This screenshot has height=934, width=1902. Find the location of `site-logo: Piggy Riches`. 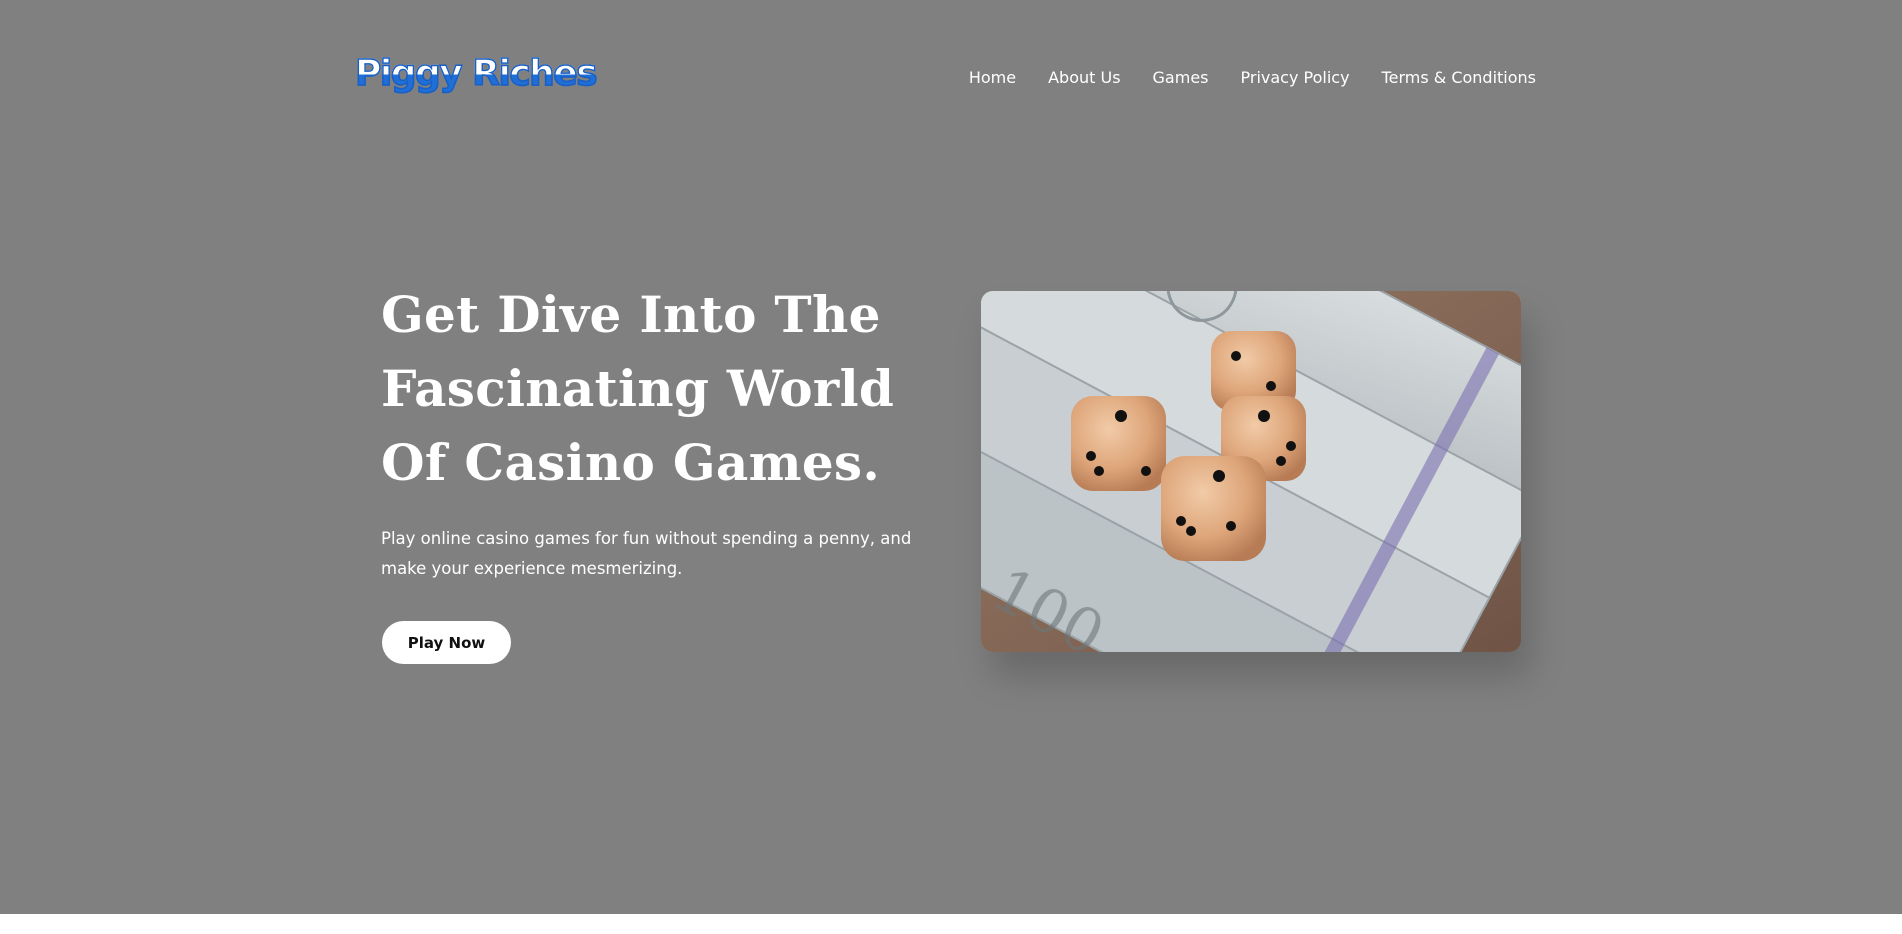

site-logo: Piggy Riches is located at coordinates (476, 74).